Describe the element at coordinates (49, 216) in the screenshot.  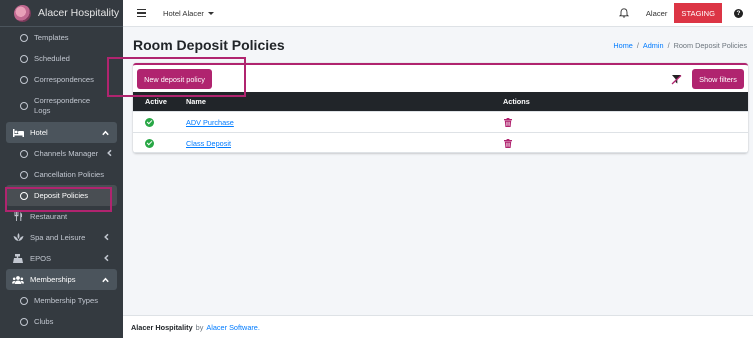
I see `sidebar-section-label: Restaurant` at that location.